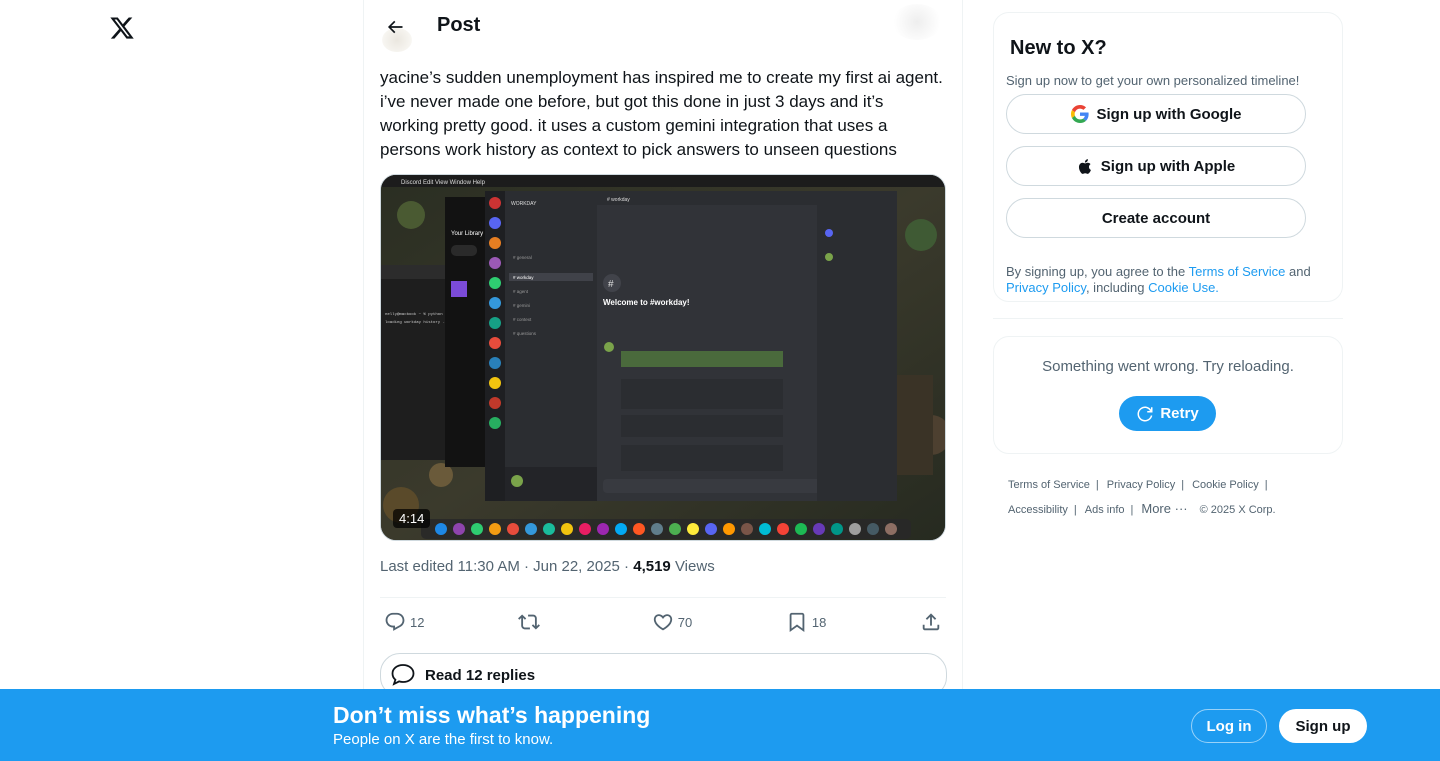  What do you see at coordinates (459, 25) in the screenshot?
I see `page-title: Post` at bounding box center [459, 25].